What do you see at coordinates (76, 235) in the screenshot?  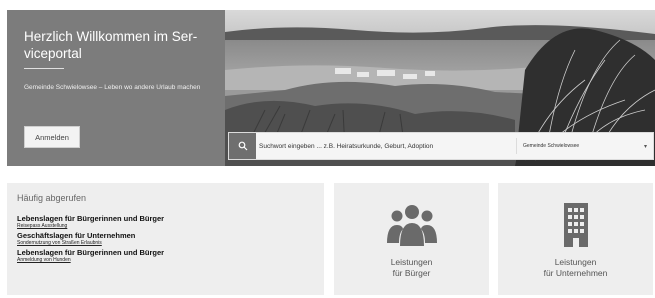 I see `popular-heading: Geschäftslagen für Unternehmen` at bounding box center [76, 235].